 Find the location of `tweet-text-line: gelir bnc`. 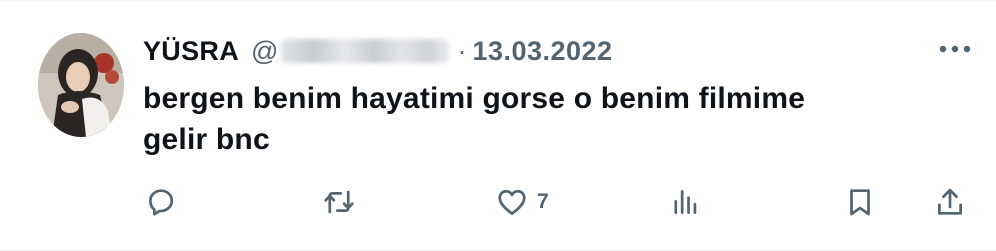

tweet-text-line: gelir bnc is located at coordinates (206, 139).